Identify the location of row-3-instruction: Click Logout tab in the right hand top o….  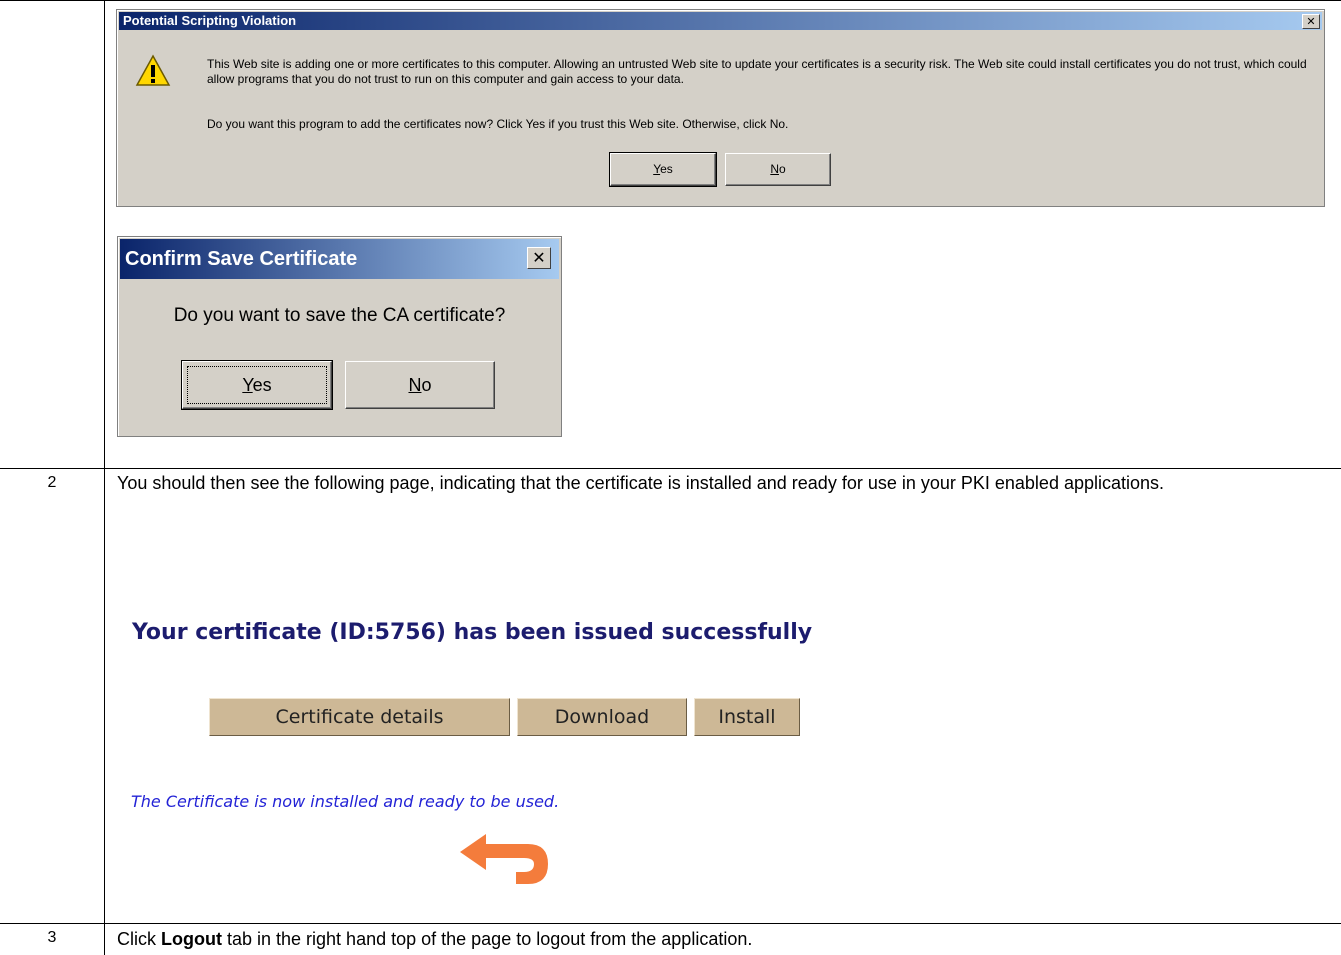
(434, 939).